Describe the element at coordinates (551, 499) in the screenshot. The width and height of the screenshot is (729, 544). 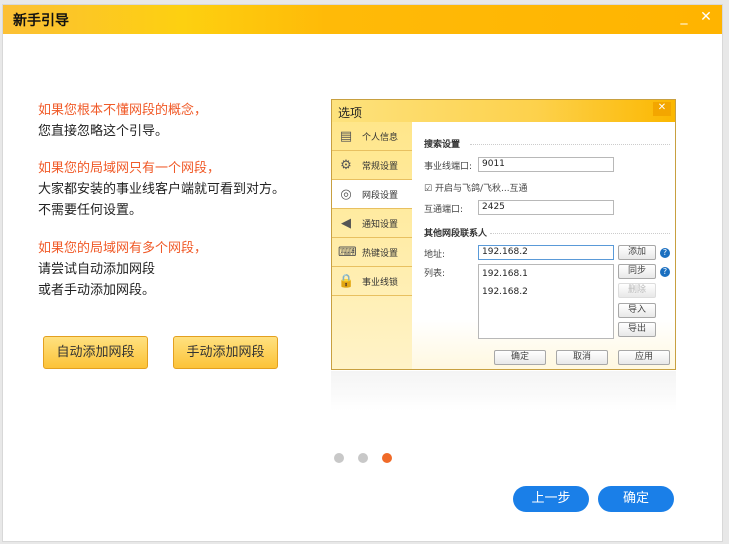
I see `prev-button: 上一步` at that location.